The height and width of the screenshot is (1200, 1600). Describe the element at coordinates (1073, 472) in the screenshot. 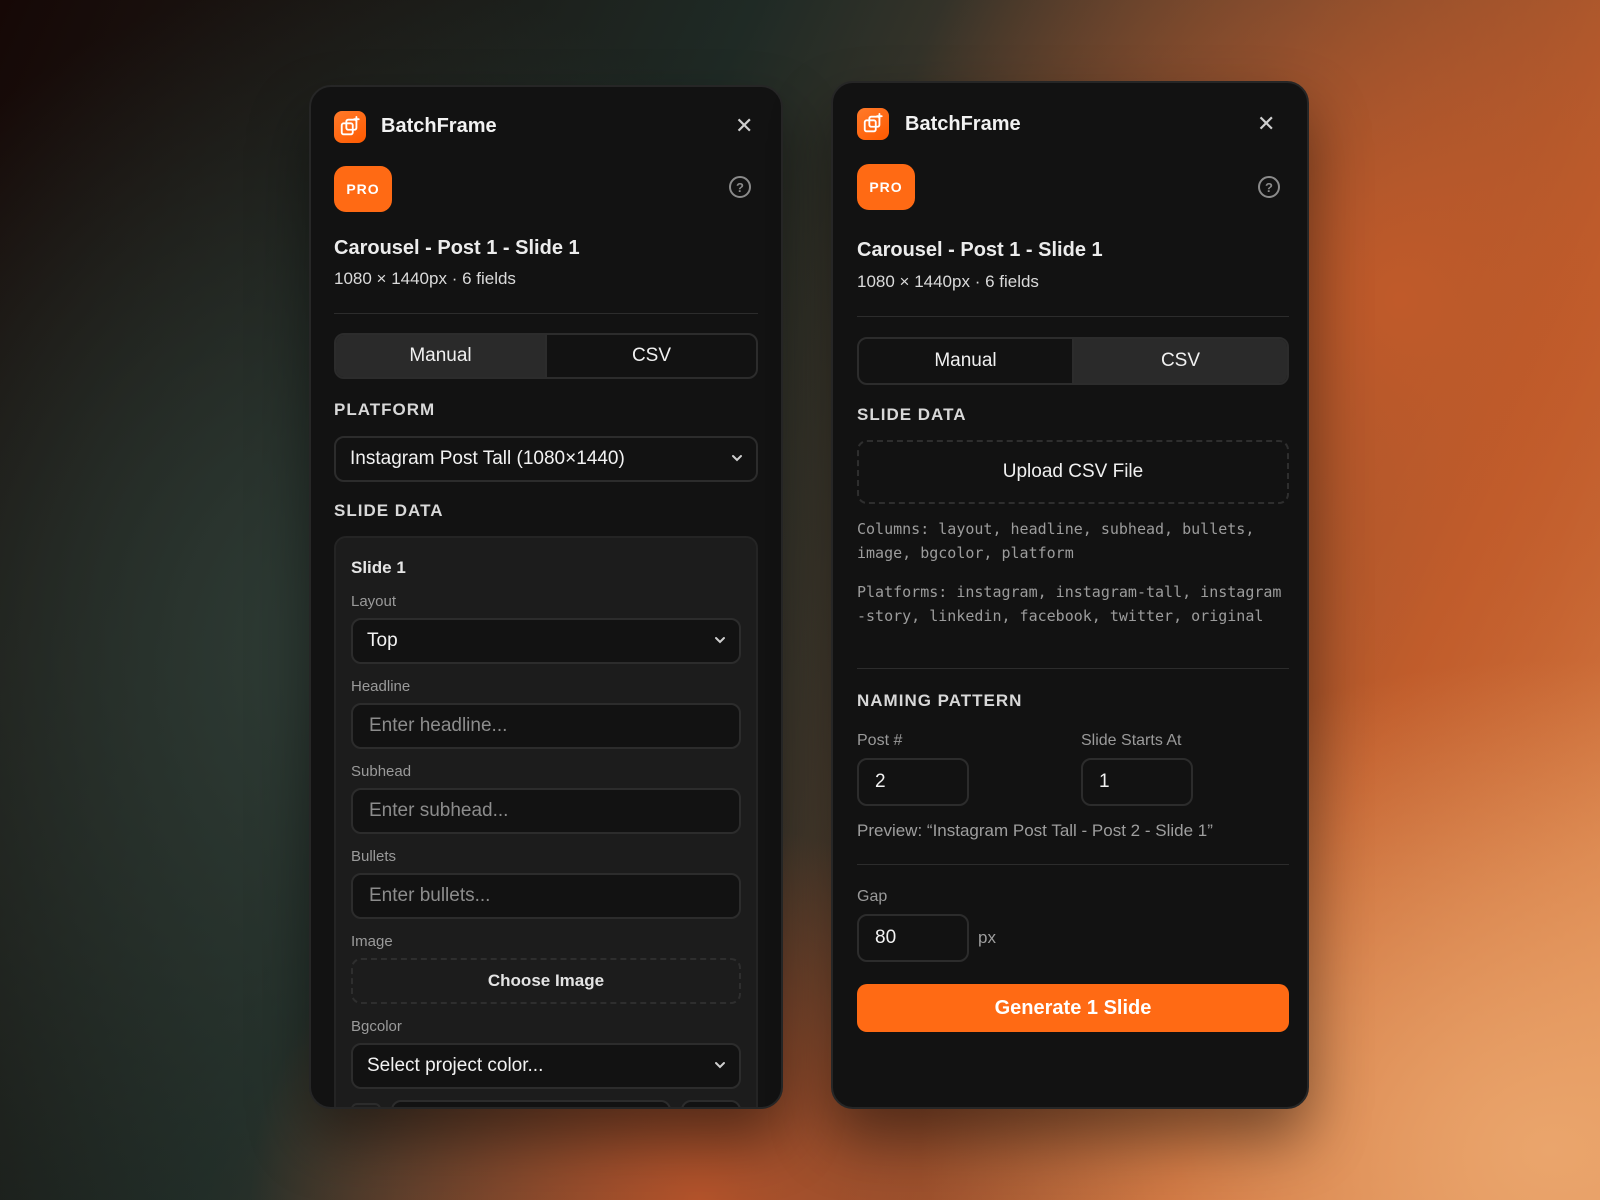

I see `upload-csv-button: Upload CSV File` at that location.